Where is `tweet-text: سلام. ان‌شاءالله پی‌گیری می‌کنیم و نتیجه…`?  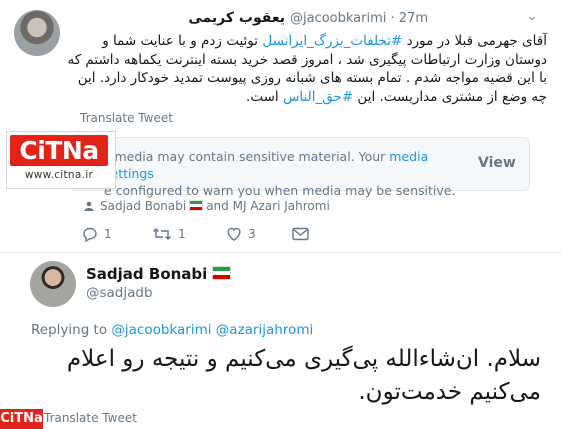
tweet-text: سلام. ان‌شاءالله پی‌گیری می‌کنیم و نتیجه… is located at coordinates (300, 376).